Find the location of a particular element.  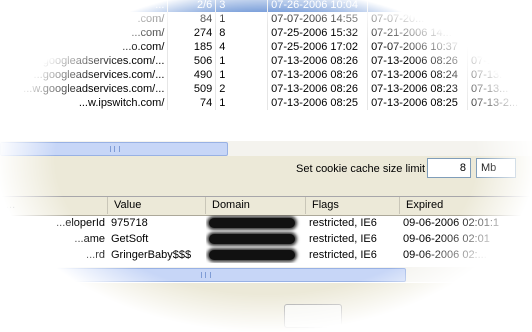

cookie-size: 490 is located at coordinates (192, 75).